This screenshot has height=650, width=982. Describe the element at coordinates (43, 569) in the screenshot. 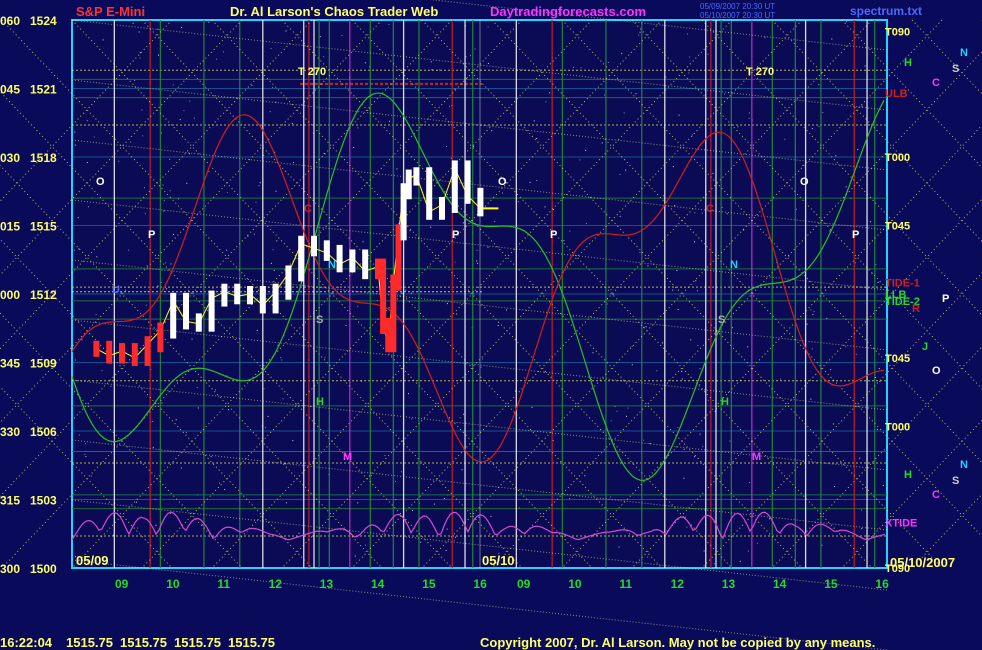

I see `y-price-label: 1500` at that location.